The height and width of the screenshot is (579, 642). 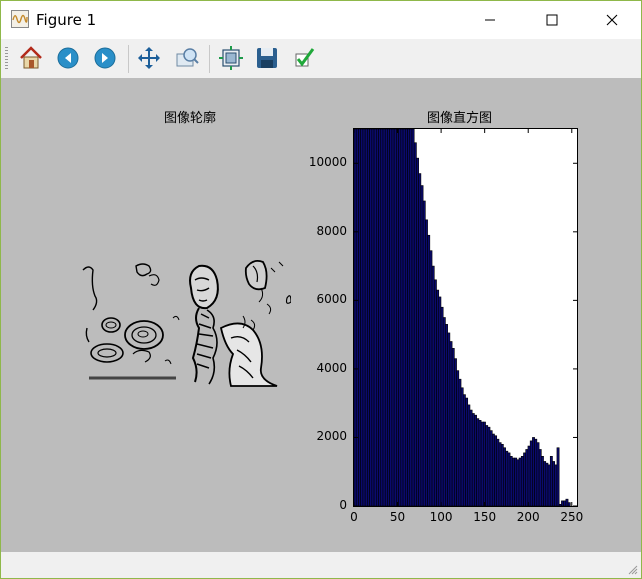 I want to click on zoom-rect-icon, so click(x=187, y=57).